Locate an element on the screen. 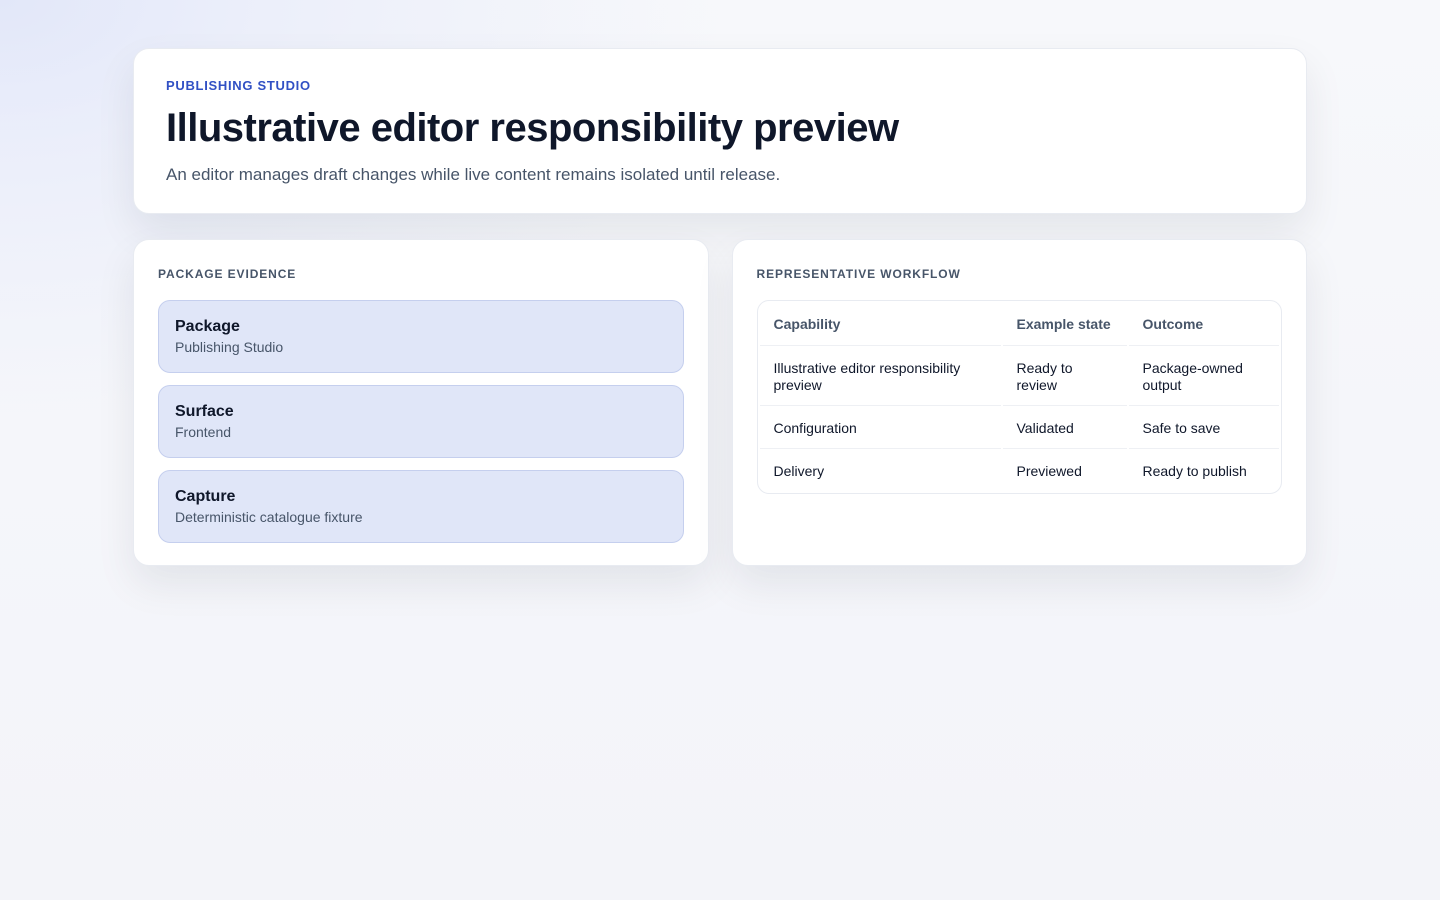  evidence-label: Package is located at coordinates (207, 326).